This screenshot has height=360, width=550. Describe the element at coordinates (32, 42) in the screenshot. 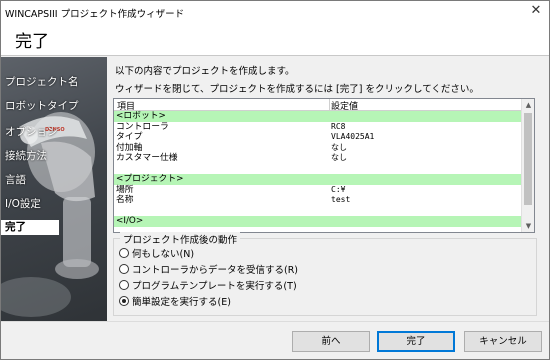

I see `page-title: 完了` at that location.